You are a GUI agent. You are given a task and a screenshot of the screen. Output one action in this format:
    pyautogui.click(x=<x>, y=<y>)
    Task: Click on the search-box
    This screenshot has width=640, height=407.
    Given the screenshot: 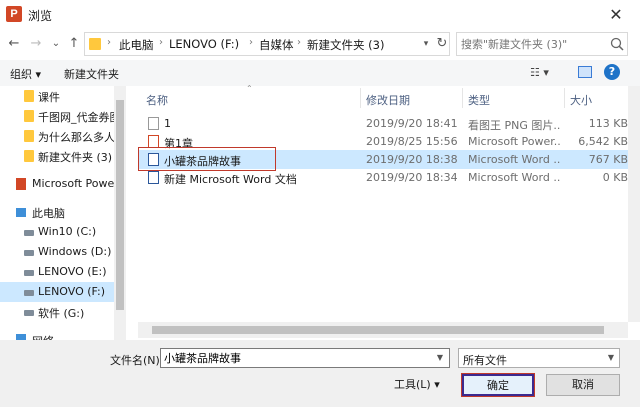 What is the action you would take?
    pyautogui.click(x=542, y=44)
    